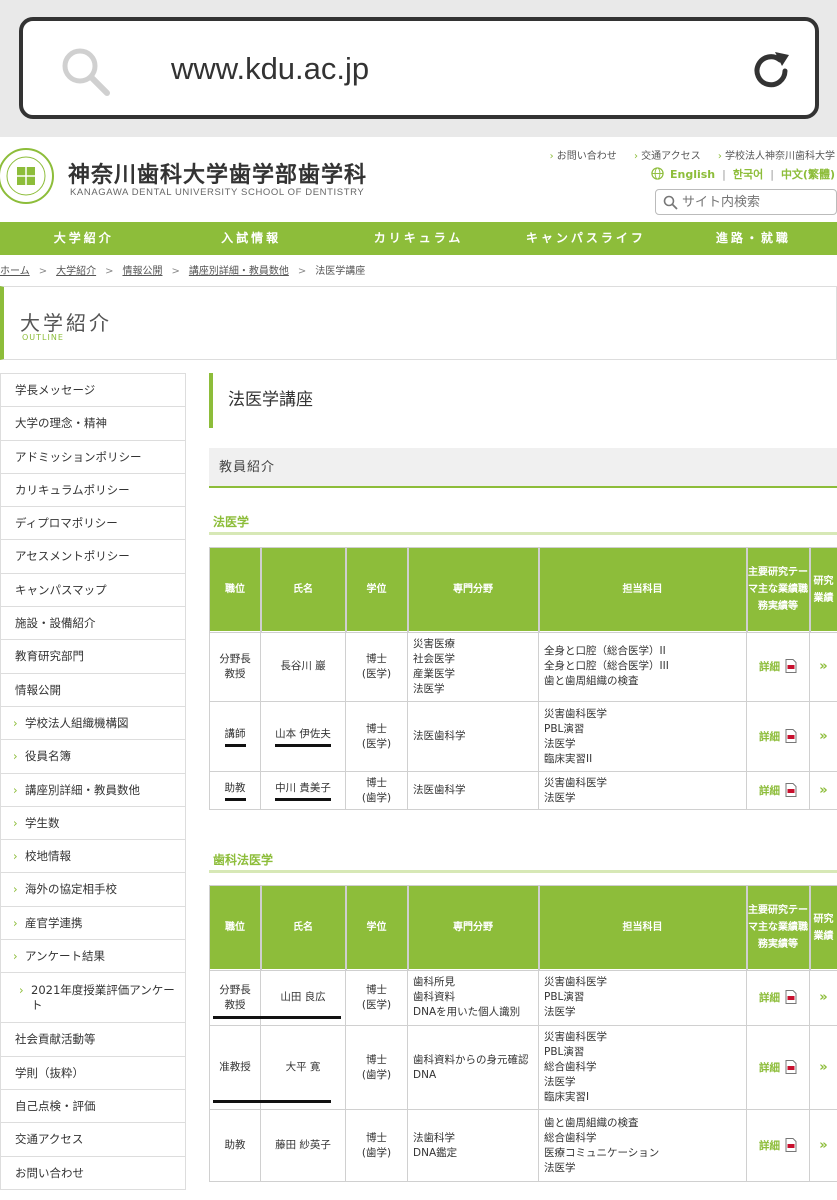 The image size is (837, 1200). I want to click on sidebar-item-contact: お問い合わせ, so click(93, 1173).